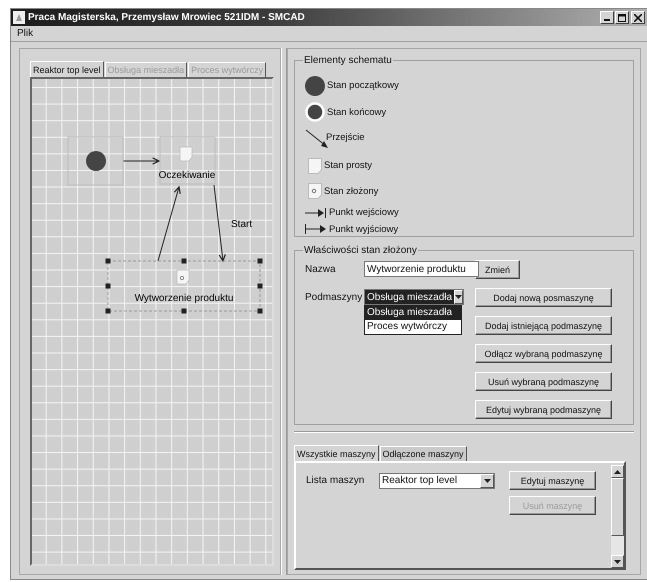  Describe the element at coordinates (334, 297) in the screenshot. I see `field-label: Podmaszyny` at that location.